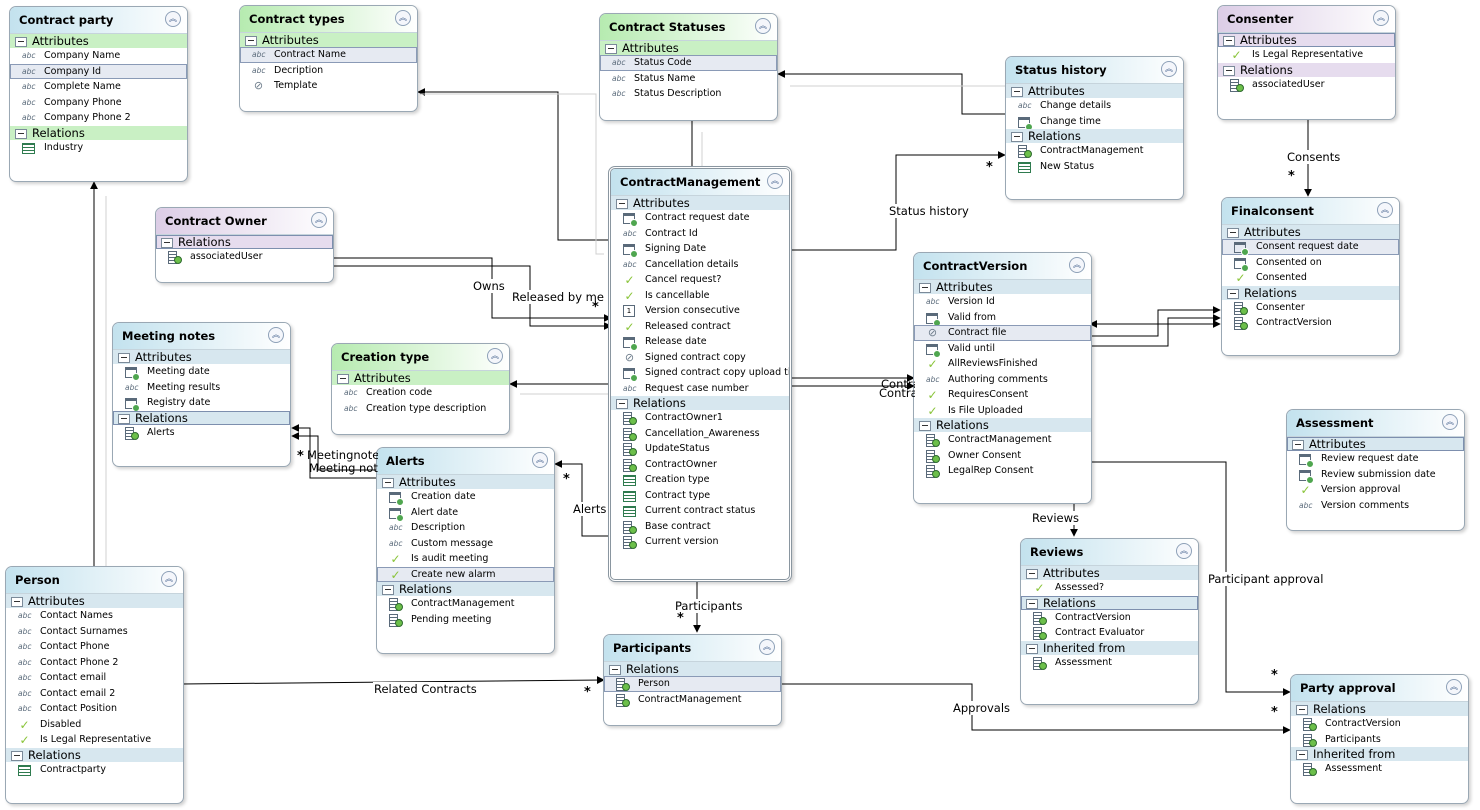  I want to click on field-row: abc Version Id, so click(1002, 302).